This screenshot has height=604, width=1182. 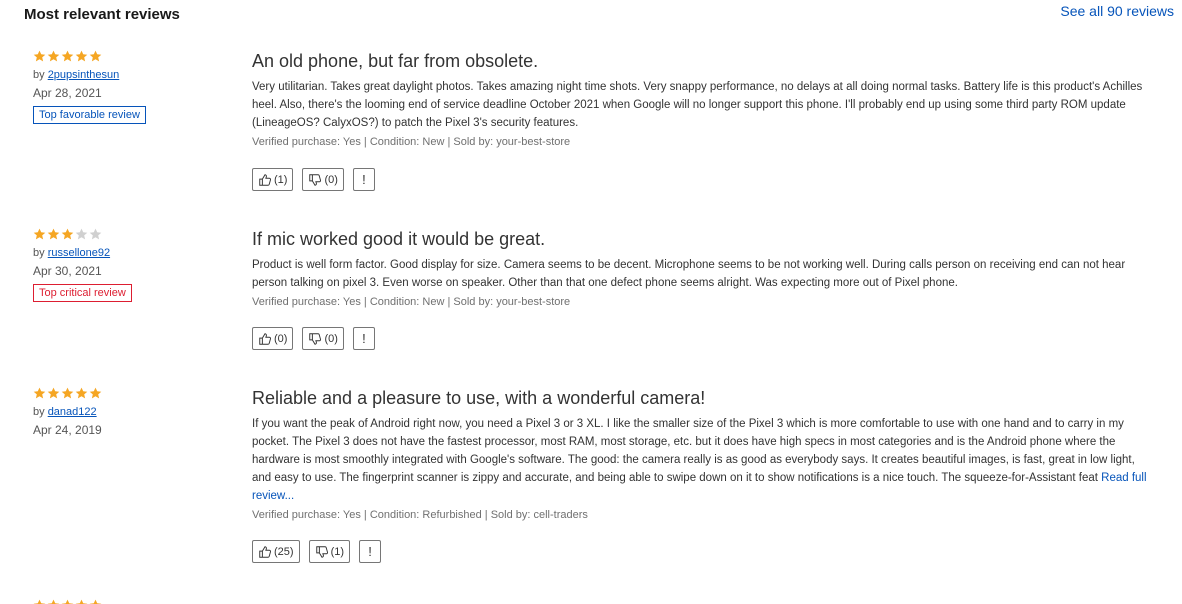 I want to click on review-actions: (1) (0) !, so click(x=313, y=179).